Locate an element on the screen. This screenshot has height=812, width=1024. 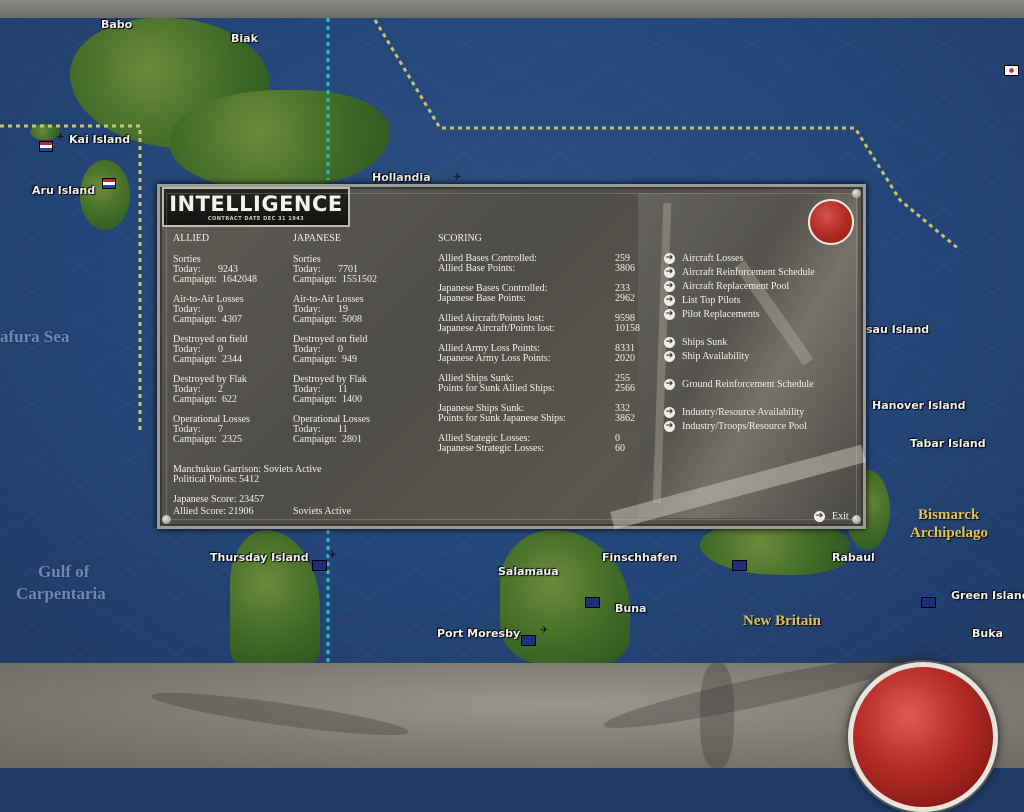
menu-industry-resource-availability: ➔ Industry/Resource Availability is located at coordinates (734, 412).